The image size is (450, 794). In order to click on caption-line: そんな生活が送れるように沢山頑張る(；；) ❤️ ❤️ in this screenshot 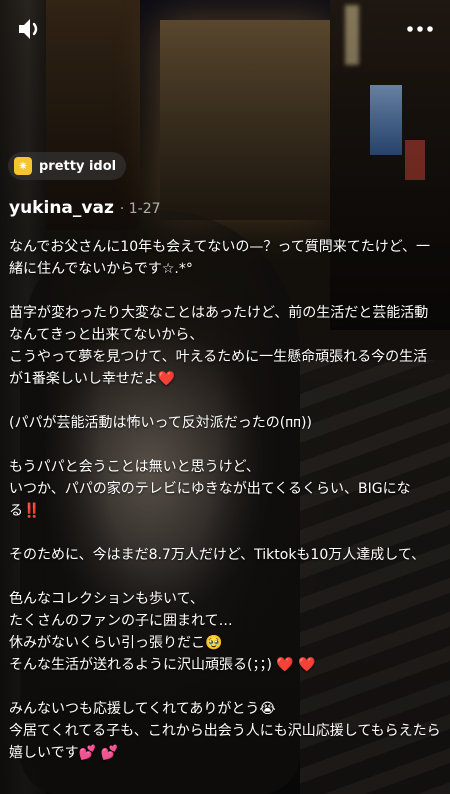, I will do `click(162, 665)`.